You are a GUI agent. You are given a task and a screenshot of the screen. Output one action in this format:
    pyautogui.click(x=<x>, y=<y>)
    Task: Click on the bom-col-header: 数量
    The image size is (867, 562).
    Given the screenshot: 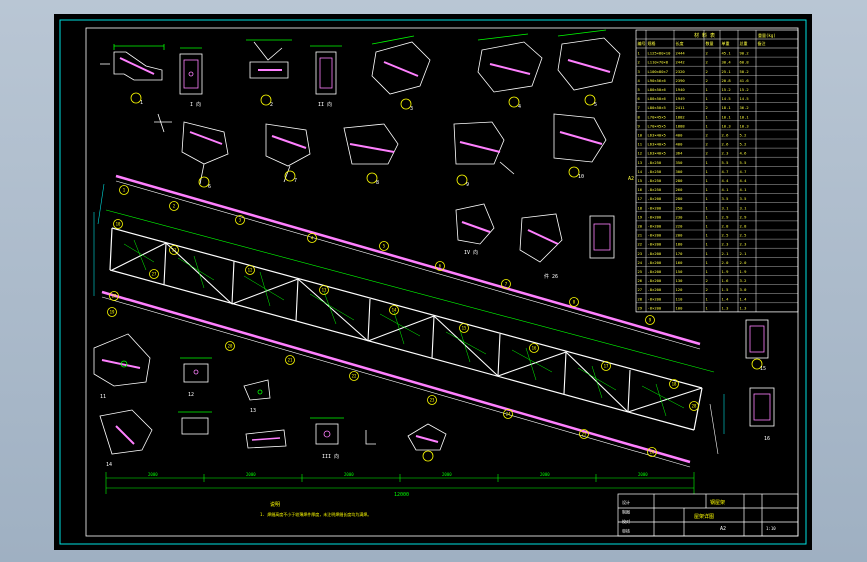 What is the action you would take?
    pyautogui.click(x=710, y=43)
    